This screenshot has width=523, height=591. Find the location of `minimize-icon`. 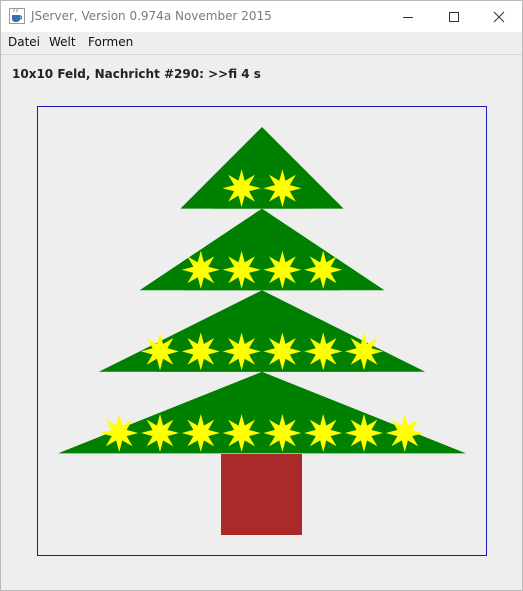

minimize-icon is located at coordinates (408, 17).